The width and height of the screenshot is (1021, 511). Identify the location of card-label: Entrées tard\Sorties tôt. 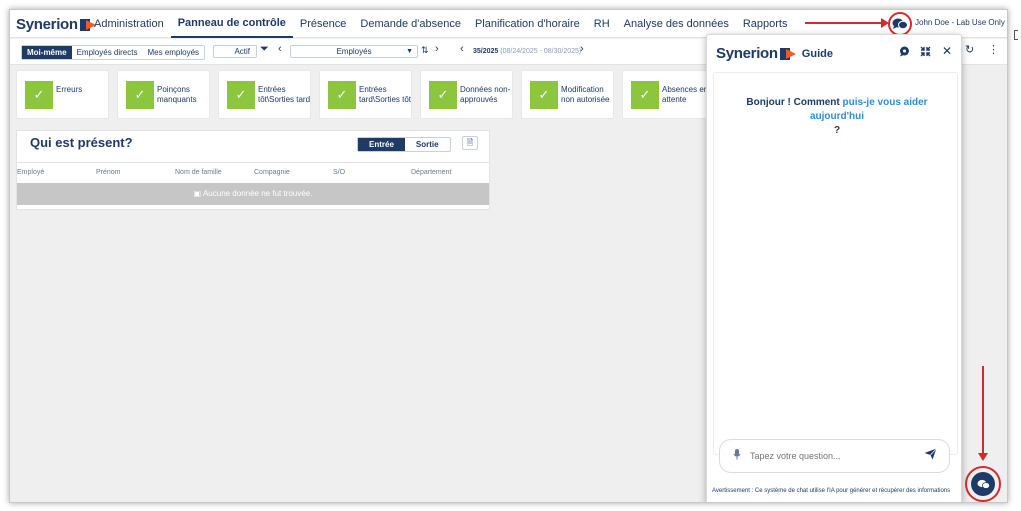
(385, 94).